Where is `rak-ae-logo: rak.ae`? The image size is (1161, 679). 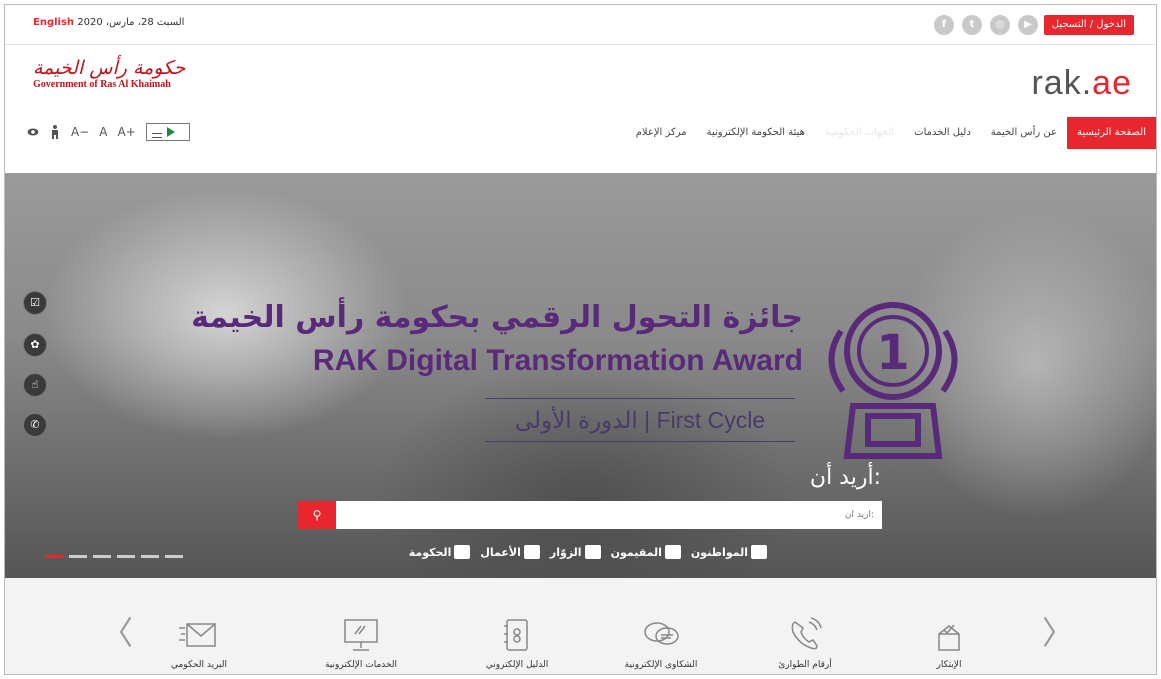
rak-ae-logo: rak.ae is located at coordinates (1081, 83).